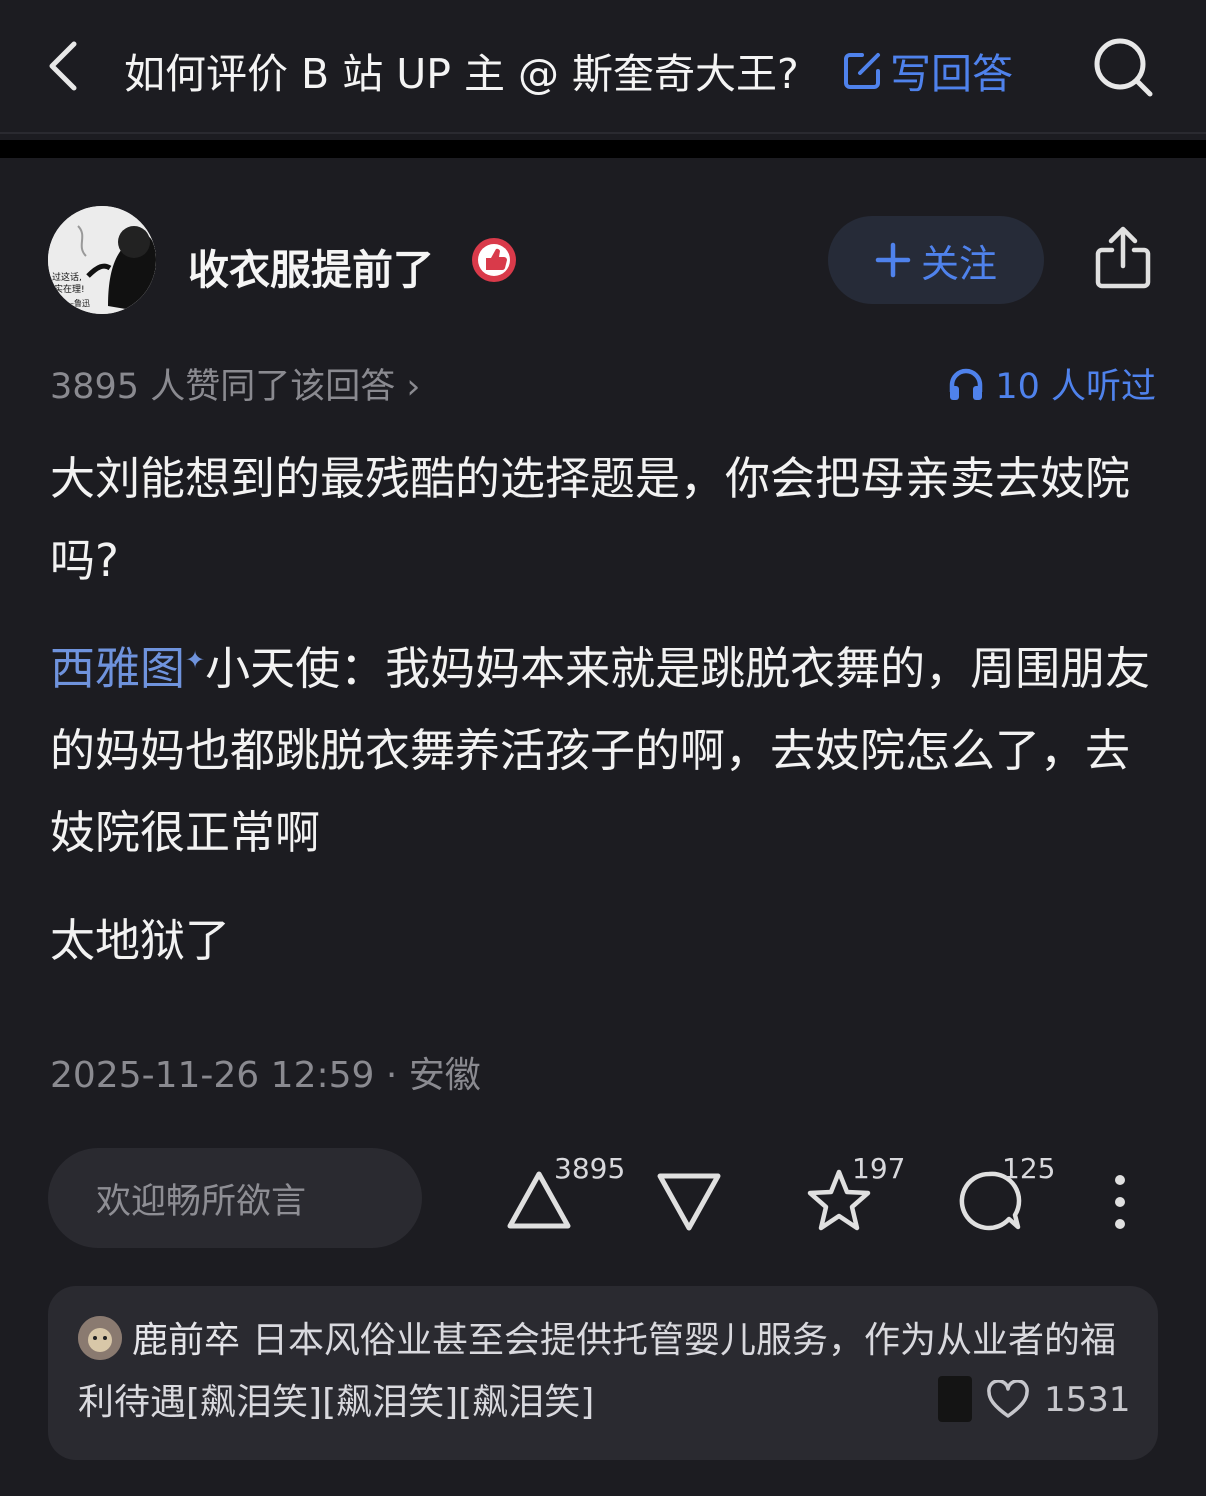  What do you see at coordinates (1120, 1202) in the screenshot?
I see `more-options-icon` at bounding box center [1120, 1202].